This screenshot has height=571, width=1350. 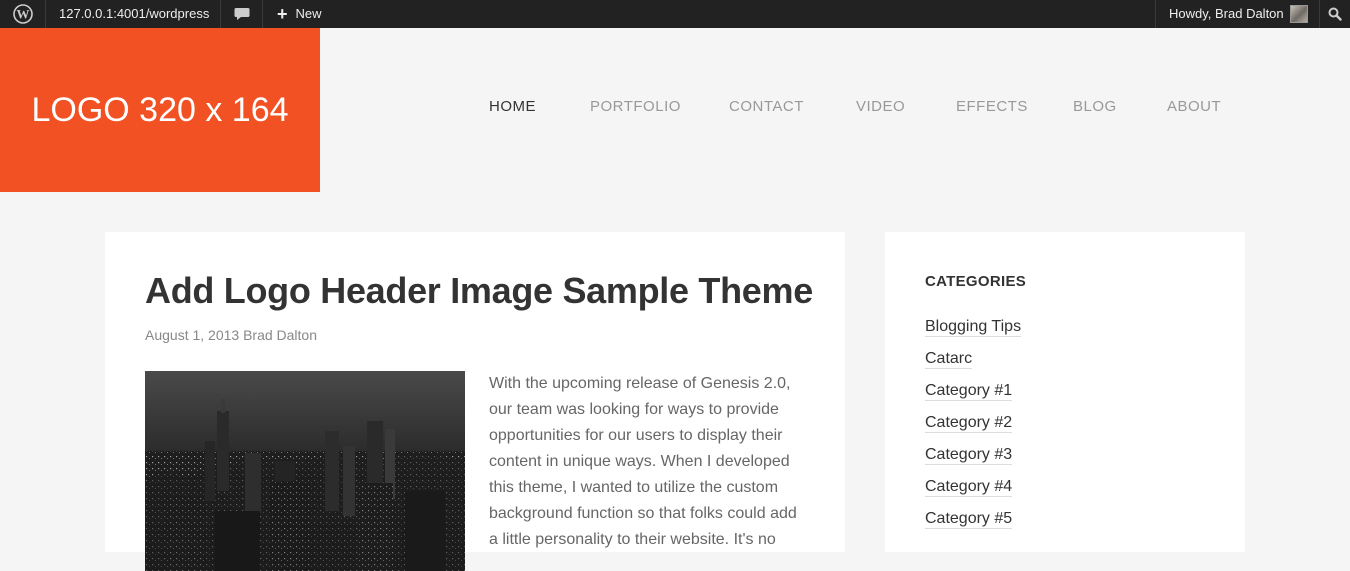 I want to click on comment-icon, so click(x=241, y=14).